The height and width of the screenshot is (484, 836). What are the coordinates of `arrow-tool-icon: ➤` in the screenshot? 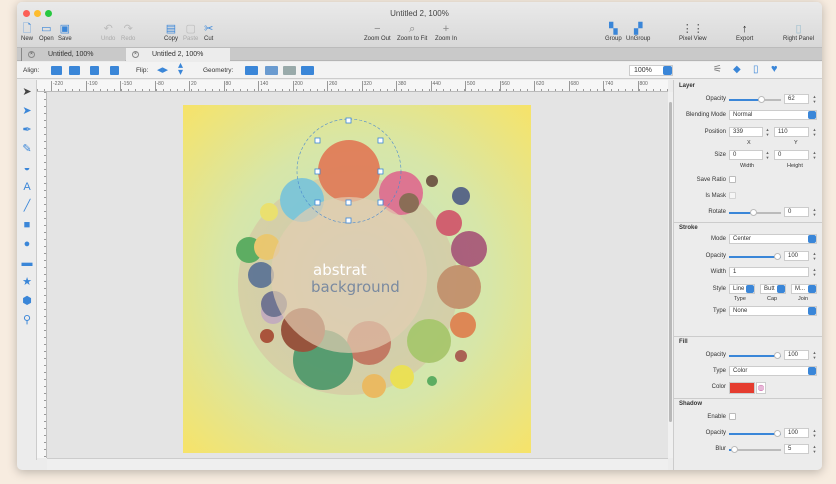 It's located at (27, 92).